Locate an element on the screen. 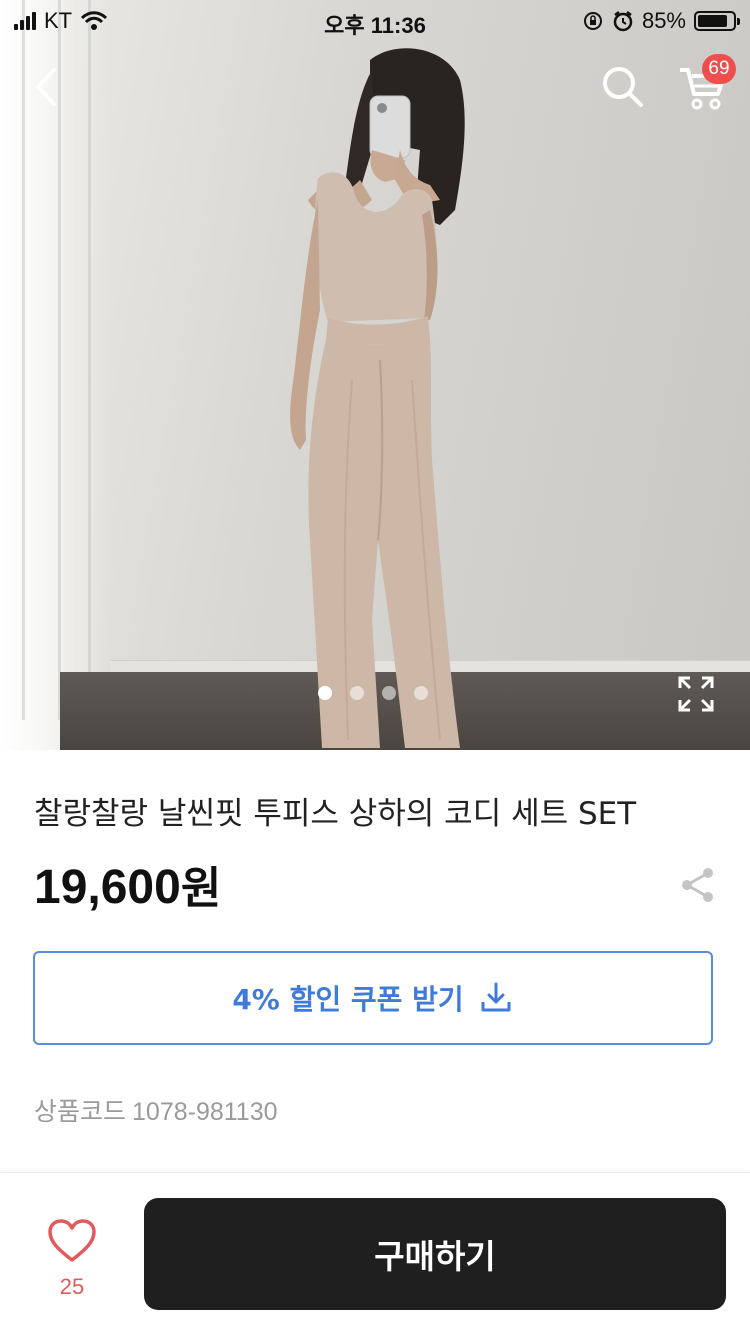 Image resolution: width=750 pixels, height=1334 pixels. heart-icon is located at coordinates (72, 1240).